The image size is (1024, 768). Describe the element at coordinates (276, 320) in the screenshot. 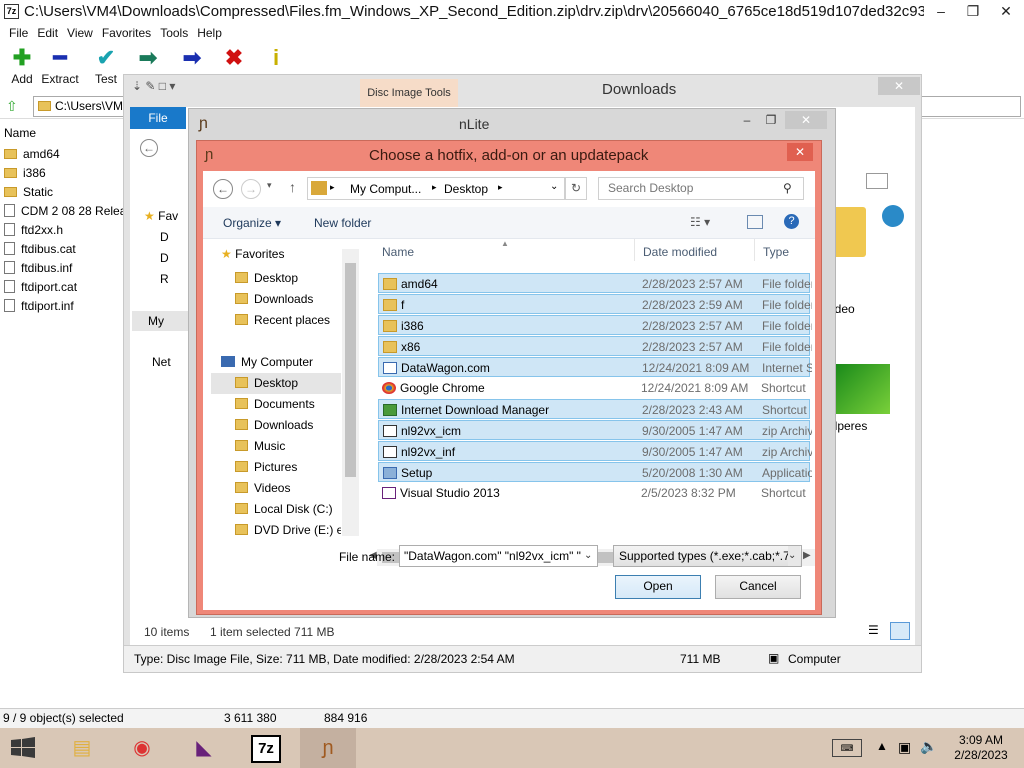

I see `nav-item: Recent places` at that location.